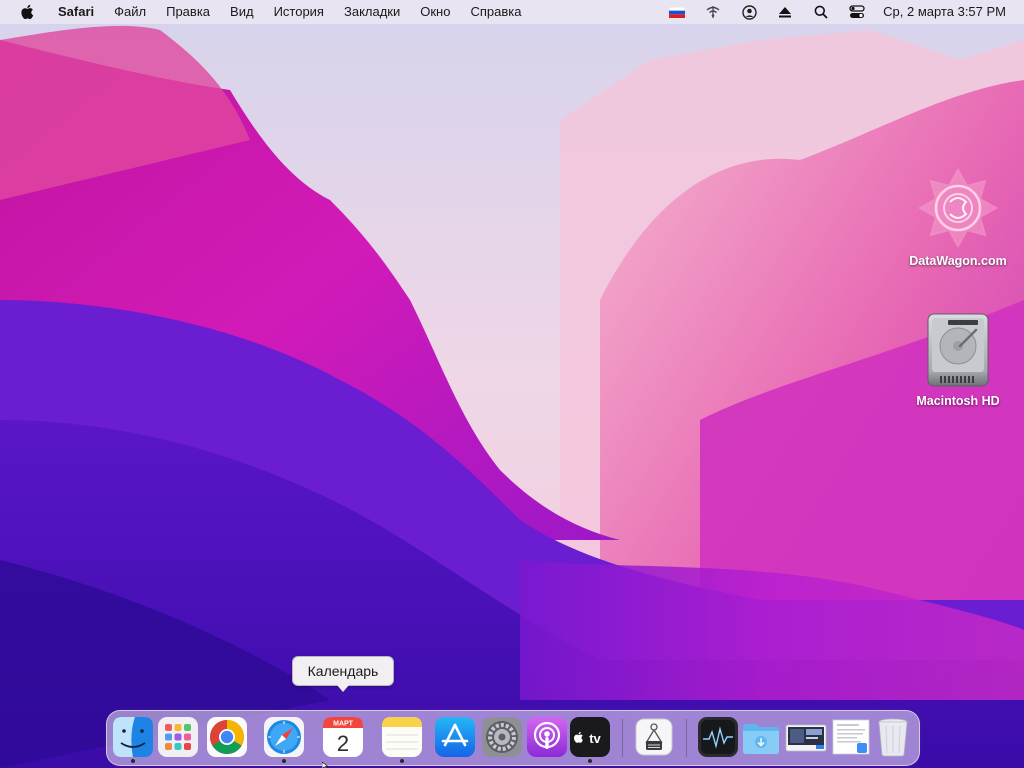  I want to click on calendar-day-text: 2, so click(343, 743).